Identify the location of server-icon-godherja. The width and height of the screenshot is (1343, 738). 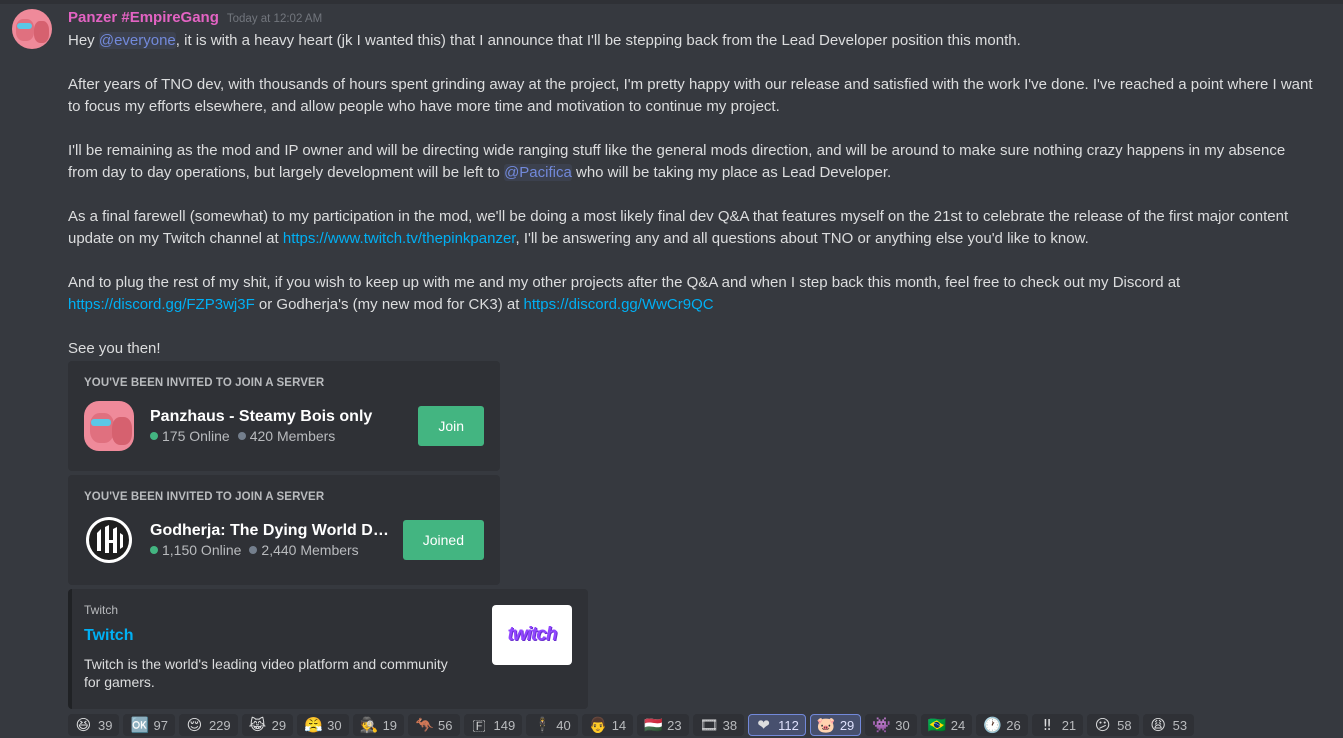
(109, 540).